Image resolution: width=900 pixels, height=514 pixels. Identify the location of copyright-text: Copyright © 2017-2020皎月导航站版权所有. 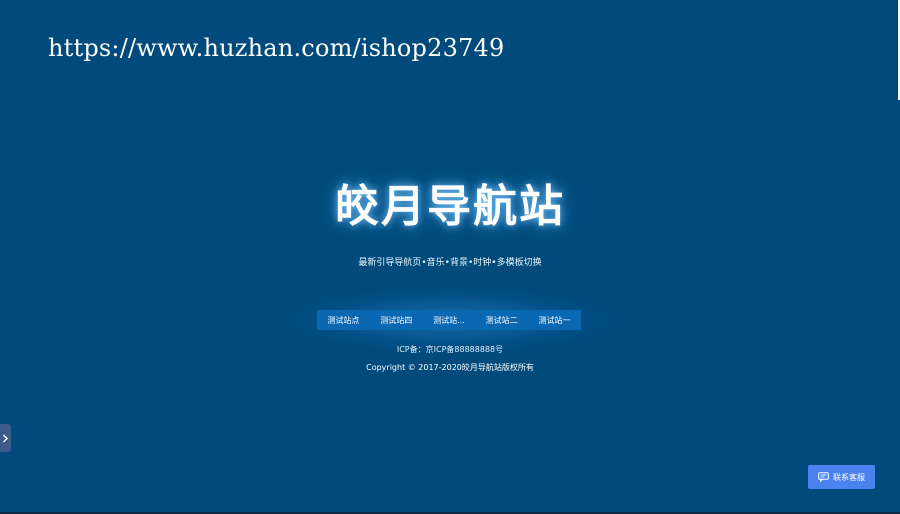
(450, 367).